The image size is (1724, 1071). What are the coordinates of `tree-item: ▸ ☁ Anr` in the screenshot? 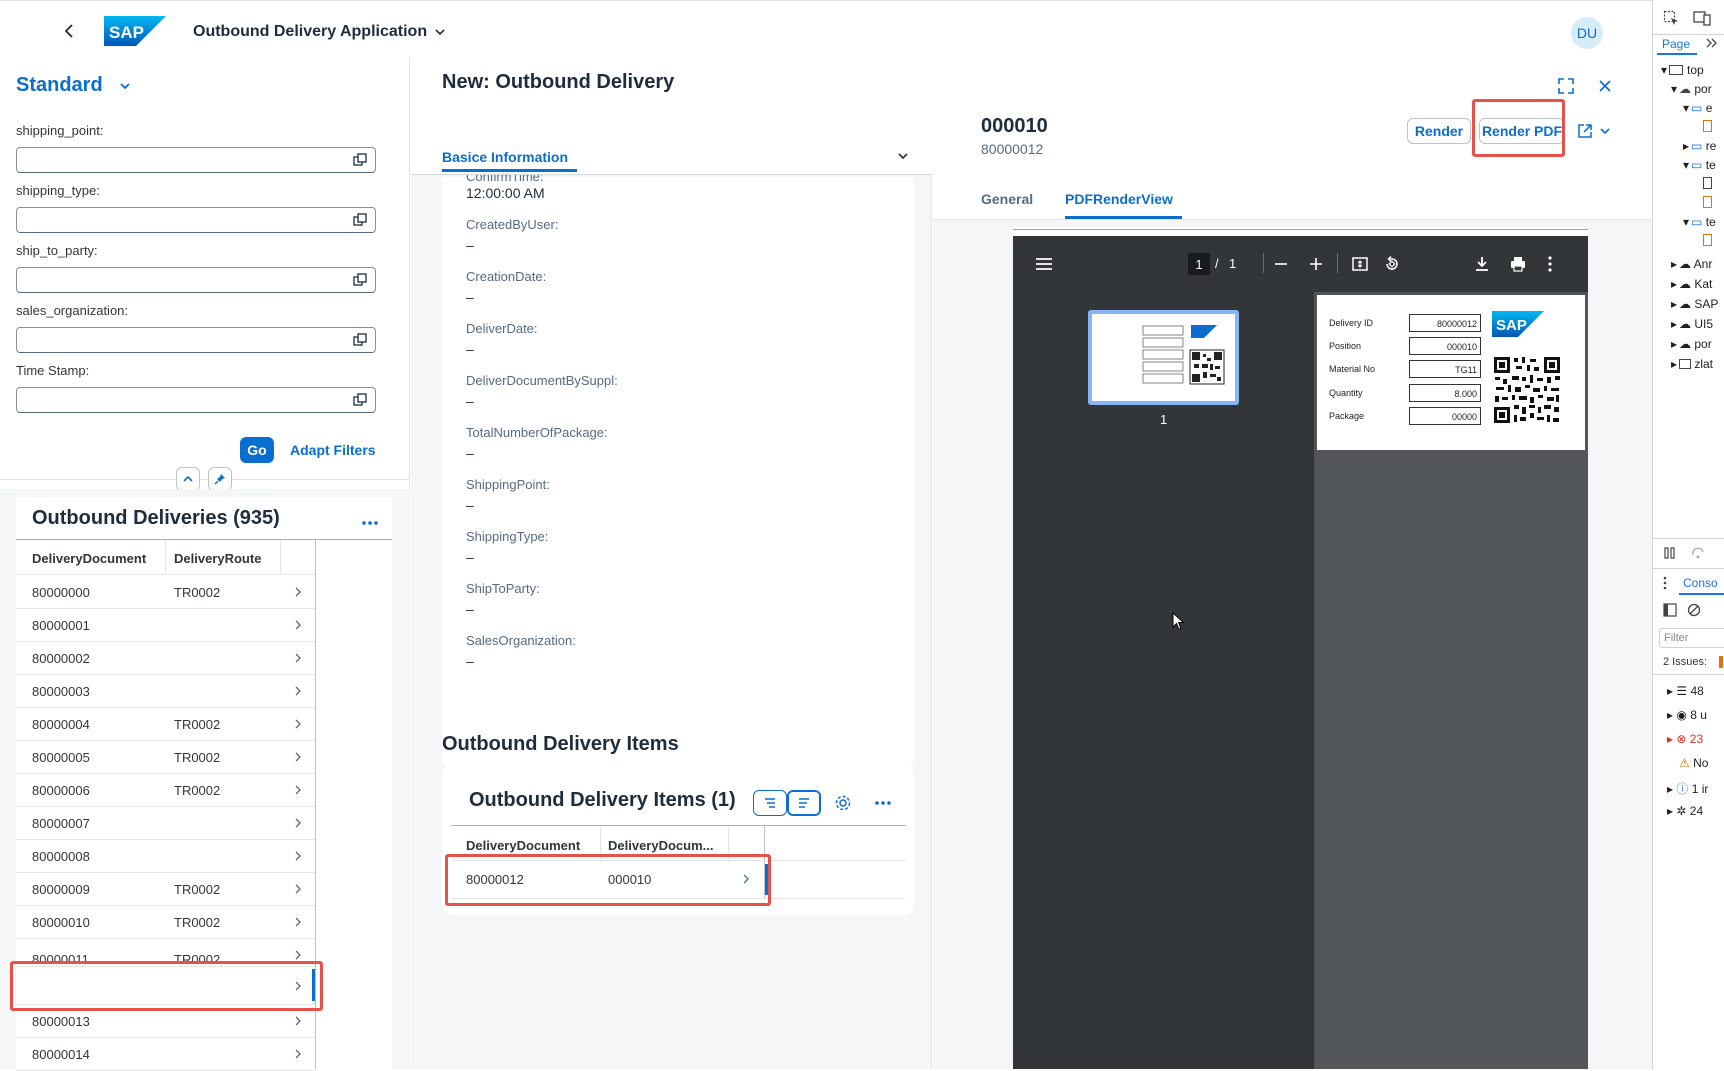 It's located at (1691, 267).